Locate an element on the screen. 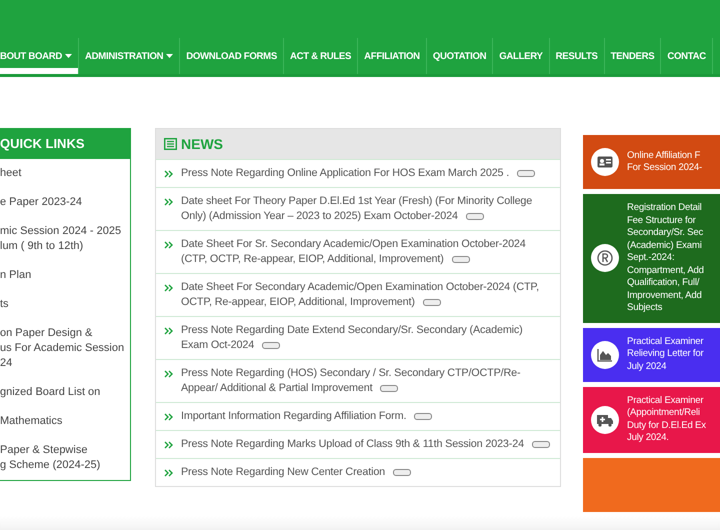 The height and width of the screenshot is (530, 720). notice-card: Practical Examiner (Appointment/Reli Duty for D.El.Ed Ex July 2024. is located at coordinates (651, 419).